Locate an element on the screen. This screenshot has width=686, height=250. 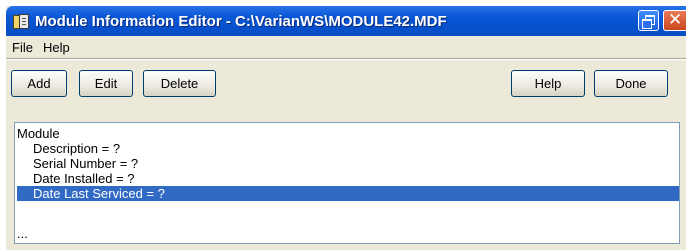
close-button: ✕ is located at coordinates (674, 20).